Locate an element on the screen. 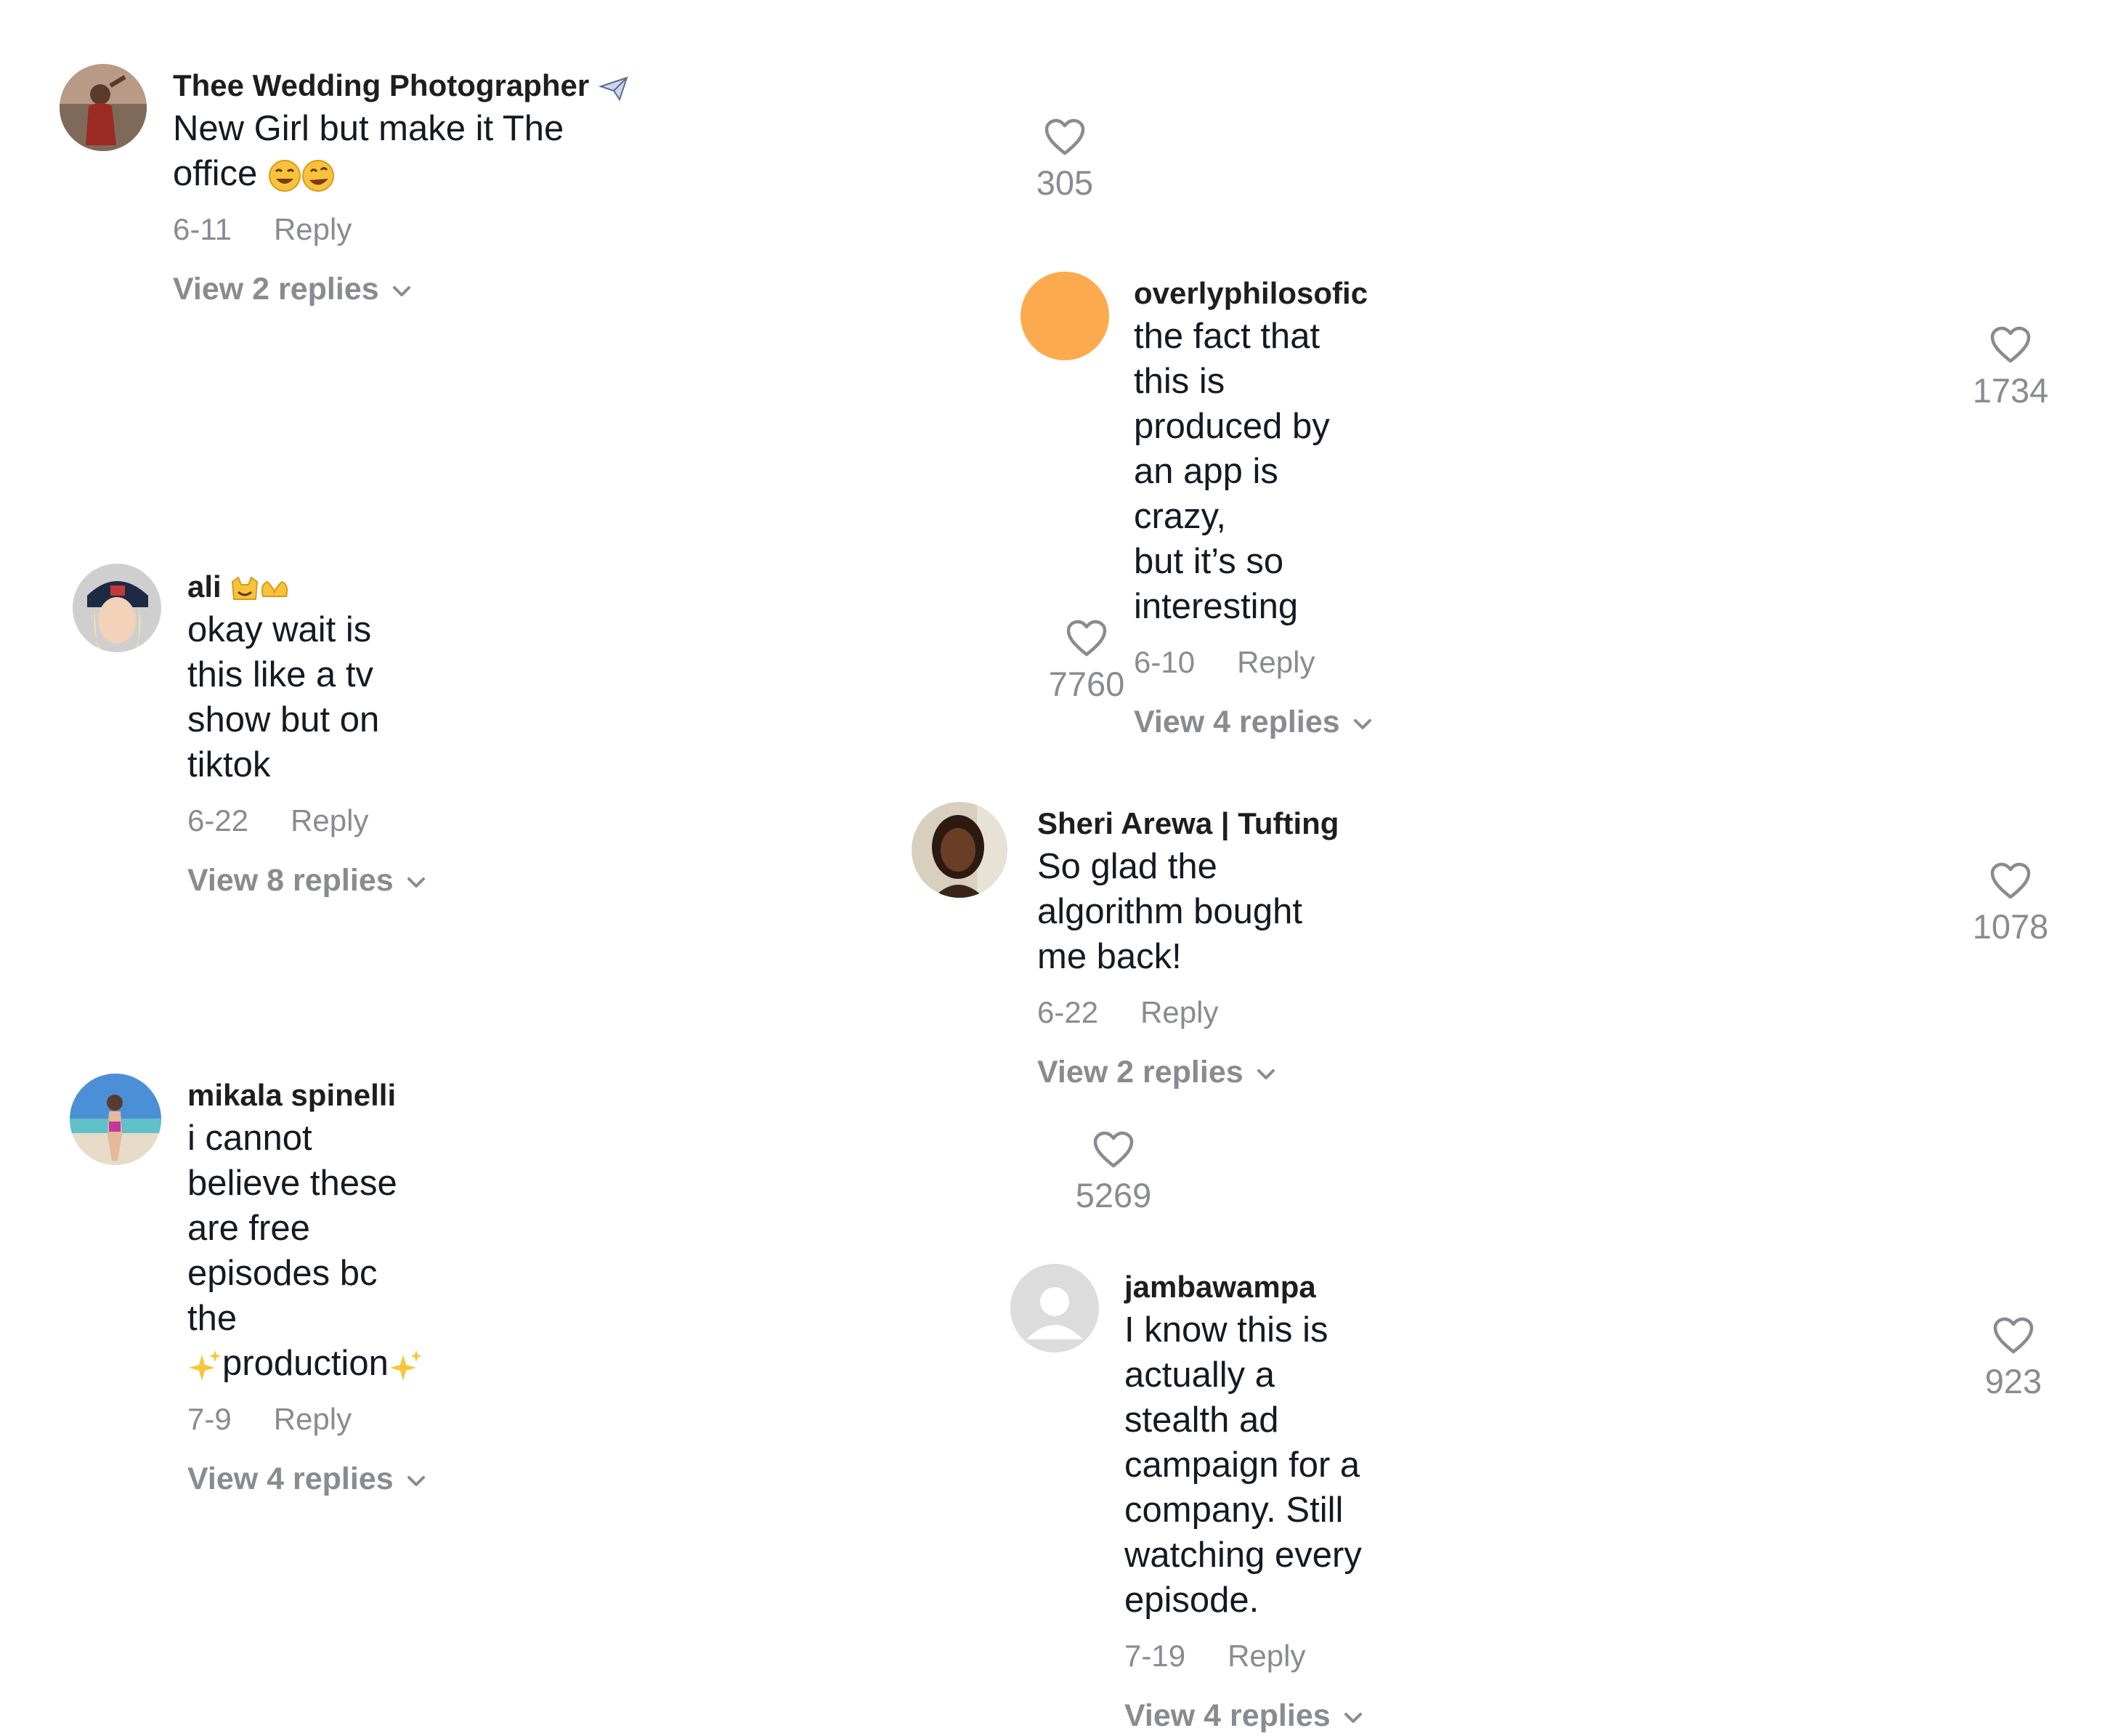 The image size is (2118, 1736). rofl-emoji-icon is located at coordinates (317, 176).